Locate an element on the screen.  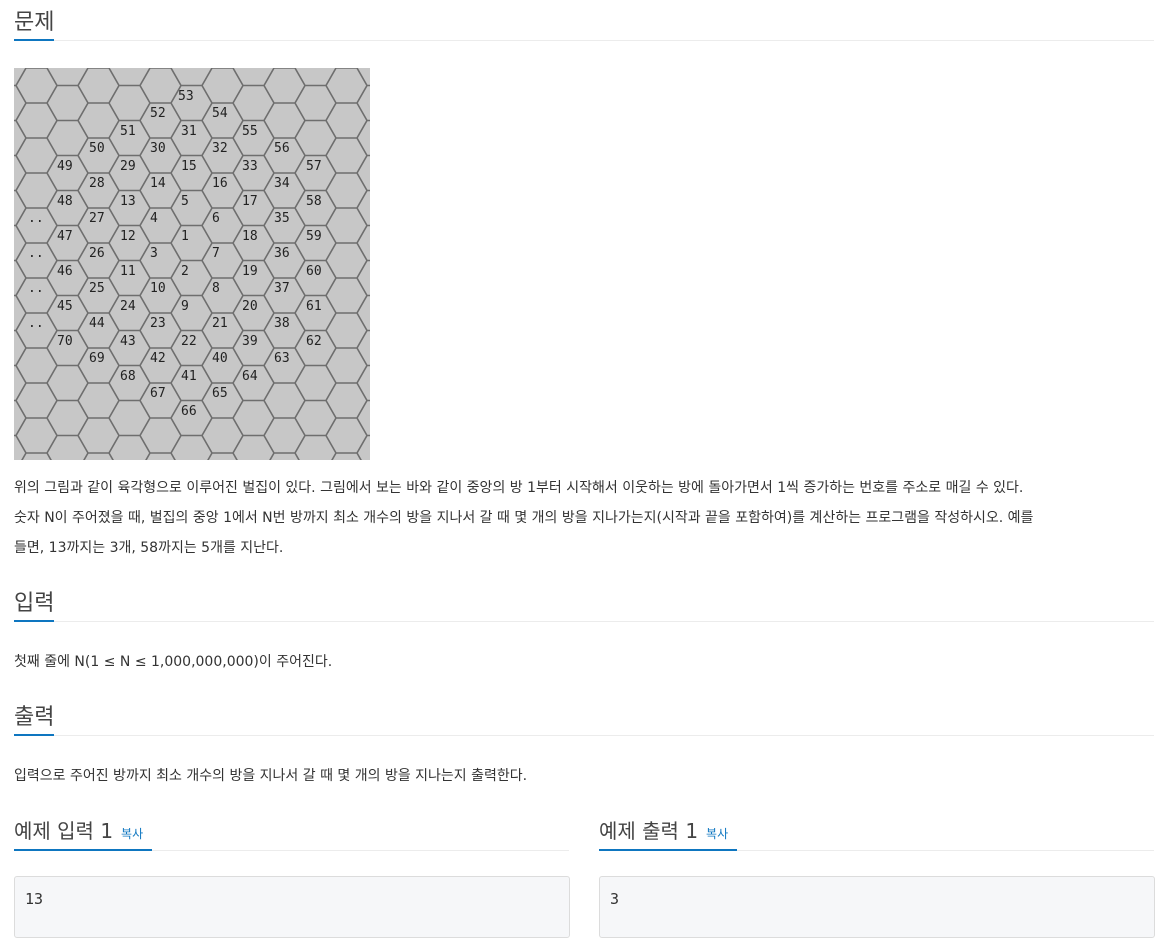
hex-cell-number: 18 is located at coordinates (250, 236).